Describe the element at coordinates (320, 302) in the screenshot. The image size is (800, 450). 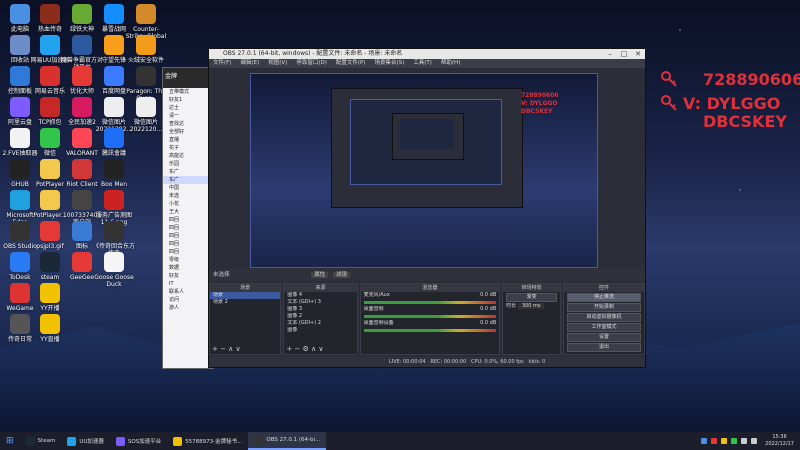
I see `source-item: 文本 (GDI+) 3` at that location.